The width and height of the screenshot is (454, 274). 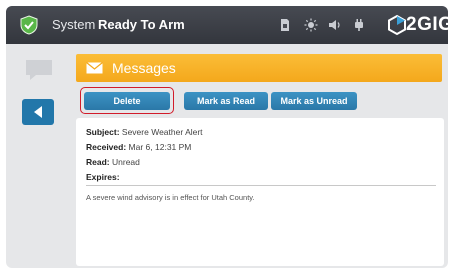 I want to click on divider, so click(x=261, y=185).